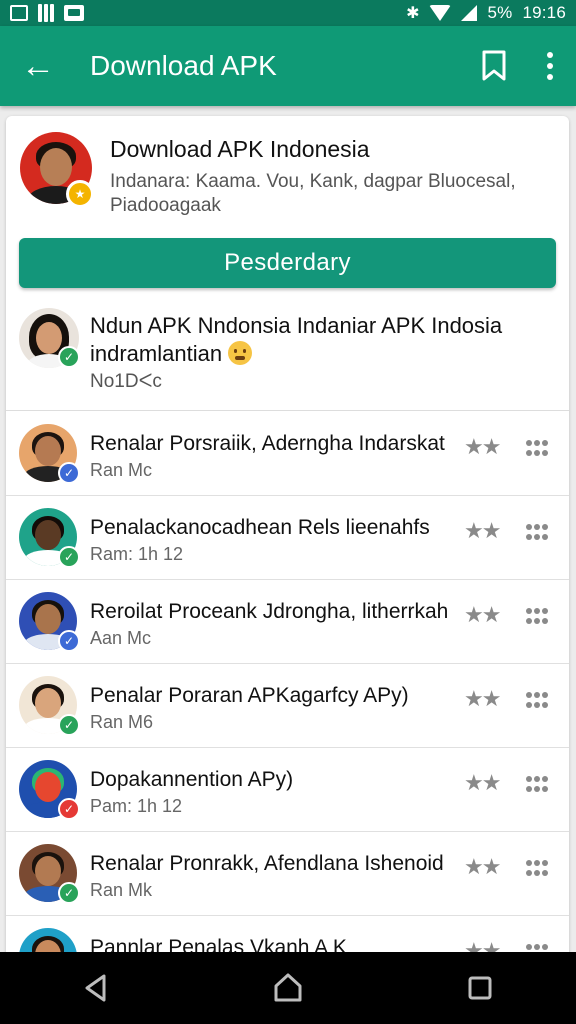  Describe the element at coordinates (122, 722) in the screenshot. I see `list-item-subtitle: Ran M6` at that location.